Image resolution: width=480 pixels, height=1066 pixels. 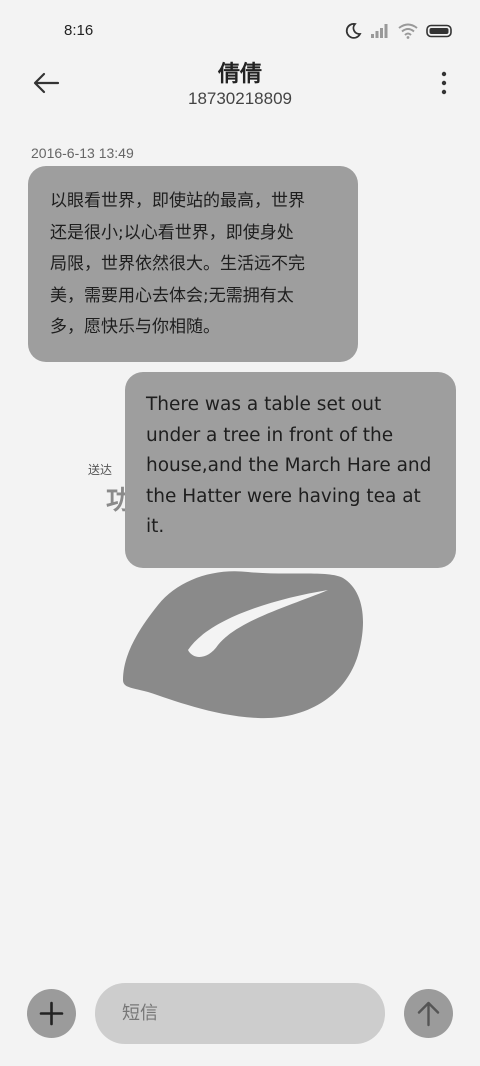 What do you see at coordinates (155, 526) in the screenshot?
I see `outgoing-message-line: it.` at bounding box center [155, 526].